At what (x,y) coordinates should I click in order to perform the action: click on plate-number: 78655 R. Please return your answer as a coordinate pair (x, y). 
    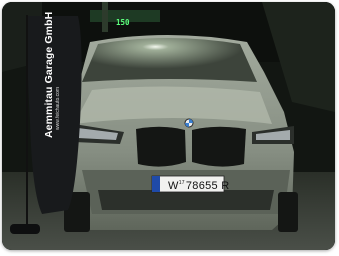
    Looking at the image, I should click on (207, 186).